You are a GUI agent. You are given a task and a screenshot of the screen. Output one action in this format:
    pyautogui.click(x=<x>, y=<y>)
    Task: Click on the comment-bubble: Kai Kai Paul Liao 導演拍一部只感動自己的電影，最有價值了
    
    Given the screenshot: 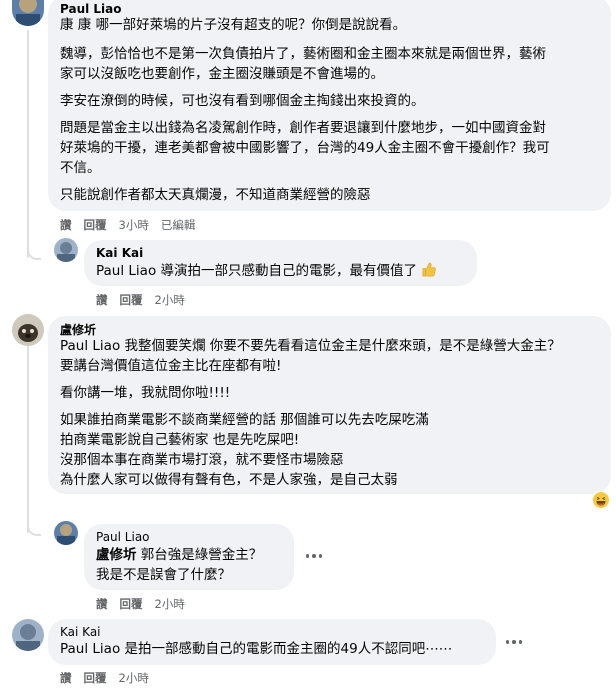 What is the action you would take?
    pyautogui.click(x=280, y=263)
    